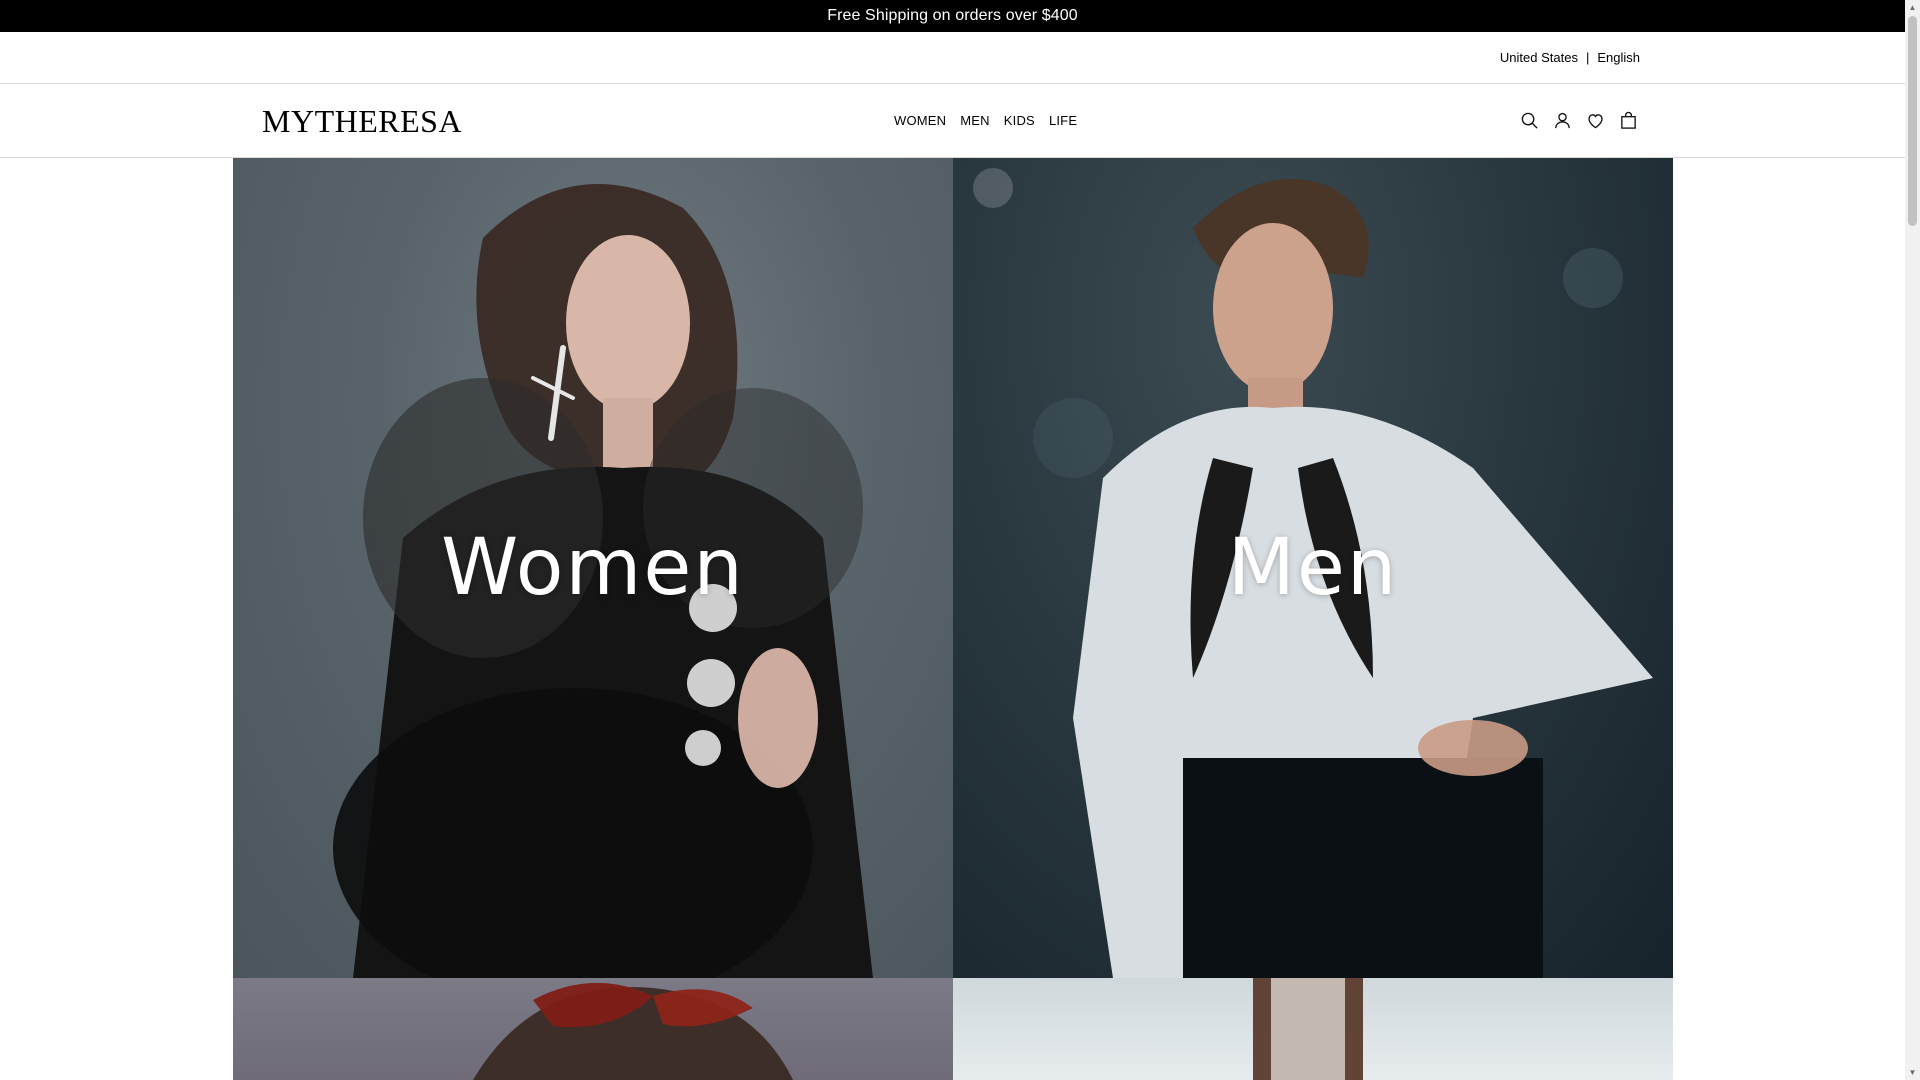 Image resolution: width=1920 pixels, height=1080 pixels. What do you see at coordinates (1019, 120) in the screenshot?
I see `nav-kids: KIDS` at bounding box center [1019, 120].